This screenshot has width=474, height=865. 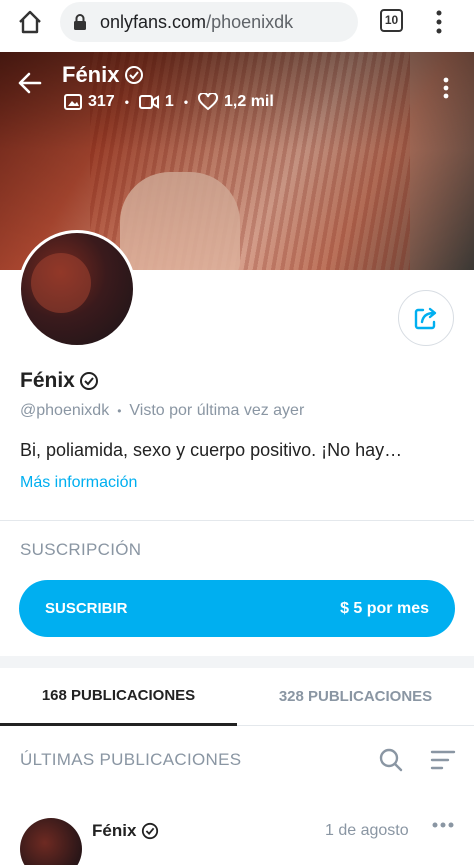 I want to click on heart-icon, so click(x=208, y=102).